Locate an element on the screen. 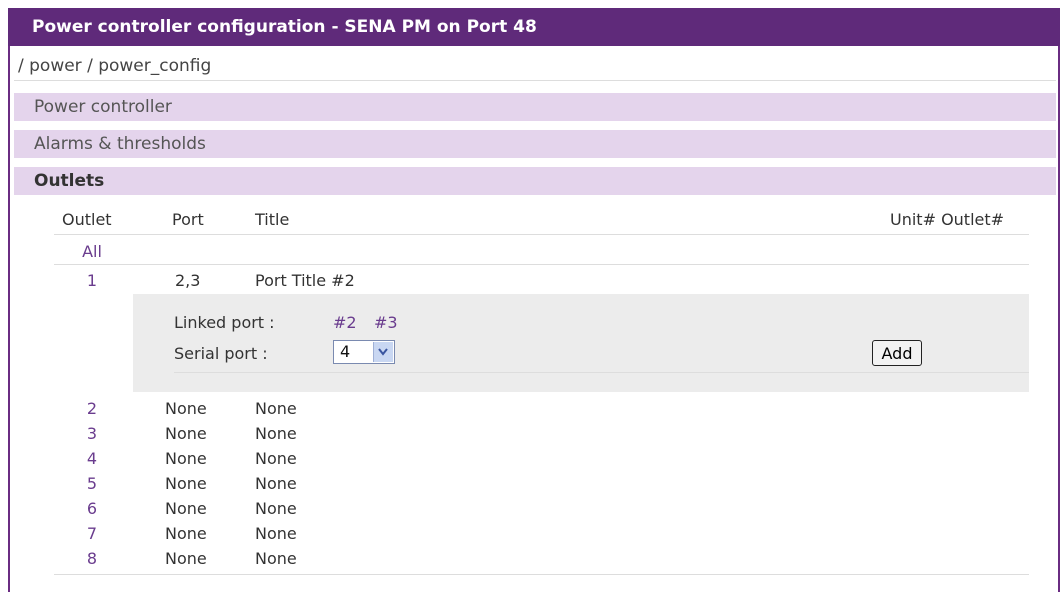  column-header-title: Title is located at coordinates (272, 219).